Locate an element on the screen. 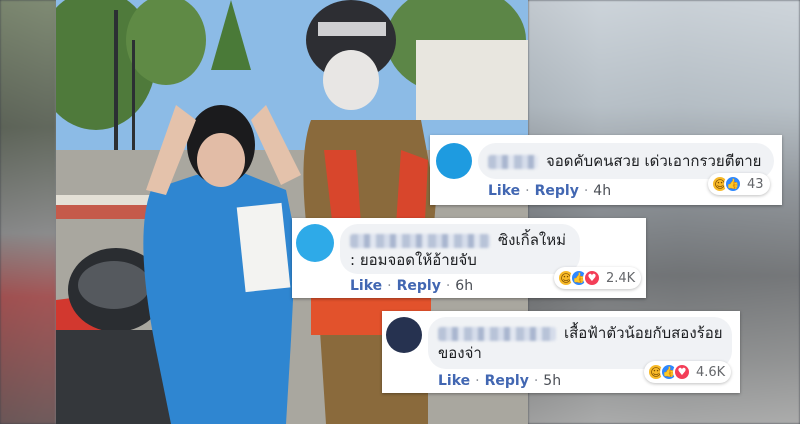 The width and height of the screenshot is (800, 424). reaction-count: 4.6K is located at coordinates (711, 372).